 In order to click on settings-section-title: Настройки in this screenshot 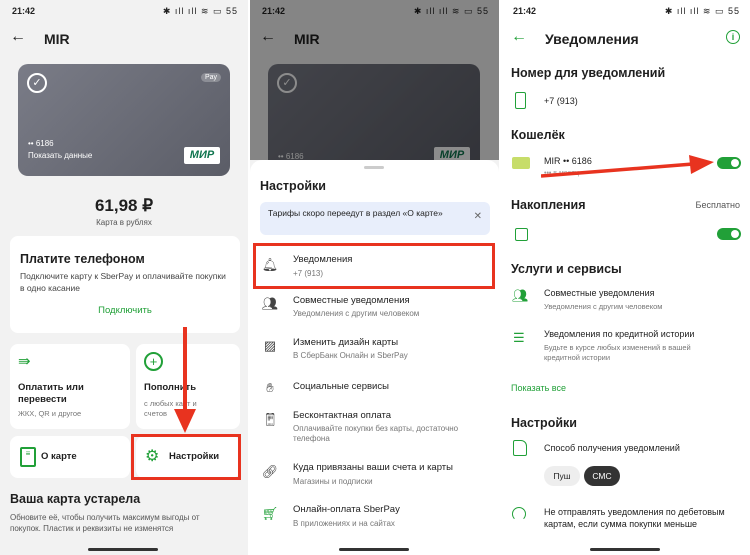, I will do `click(544, 423)`.